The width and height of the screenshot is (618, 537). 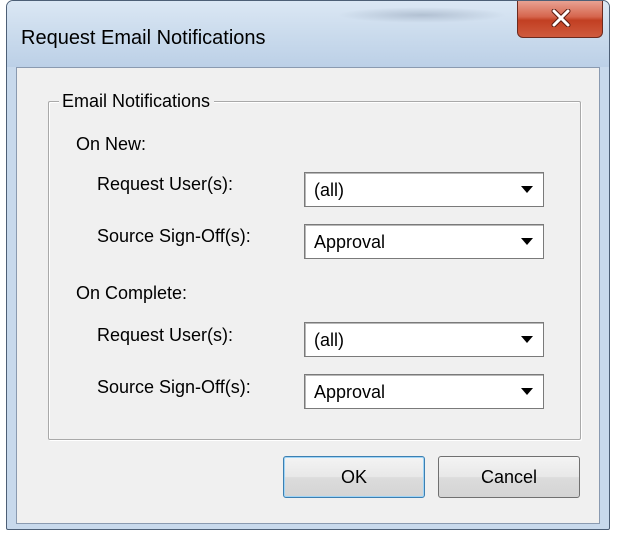 I want to click on on-new-source-signoffs-label: Source Sign-Off(s):, so click(x=174, y=236).